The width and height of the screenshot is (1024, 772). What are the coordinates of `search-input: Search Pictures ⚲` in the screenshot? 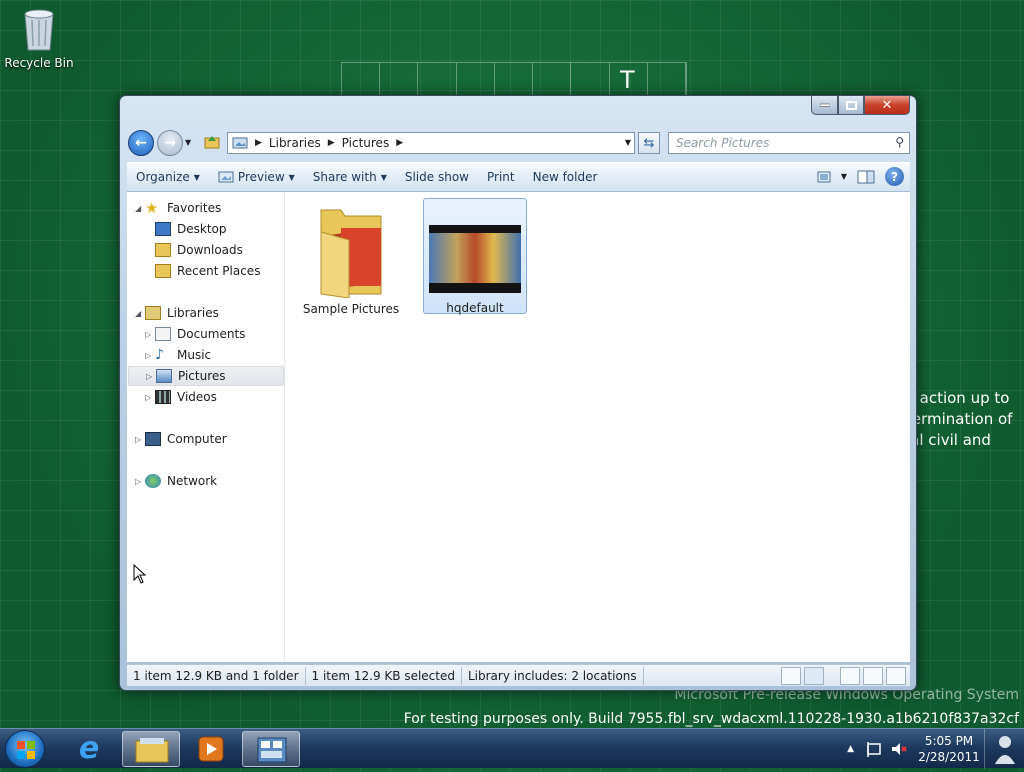 It's located at (789, 143).